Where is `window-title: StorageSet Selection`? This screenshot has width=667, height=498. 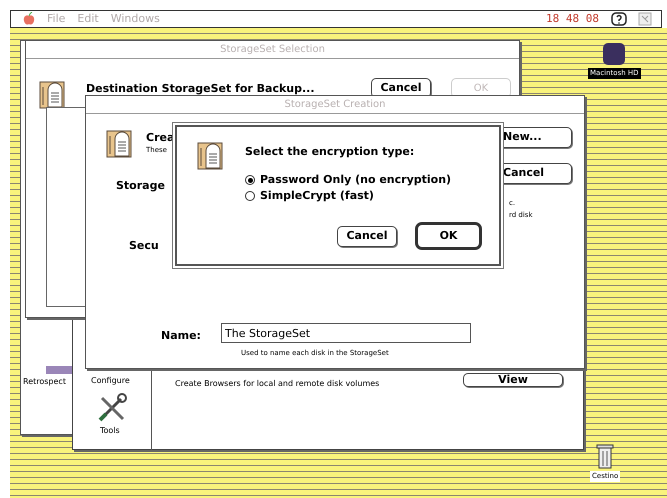 window-title: StorageSet Selection is located at coordinates (272, 50).